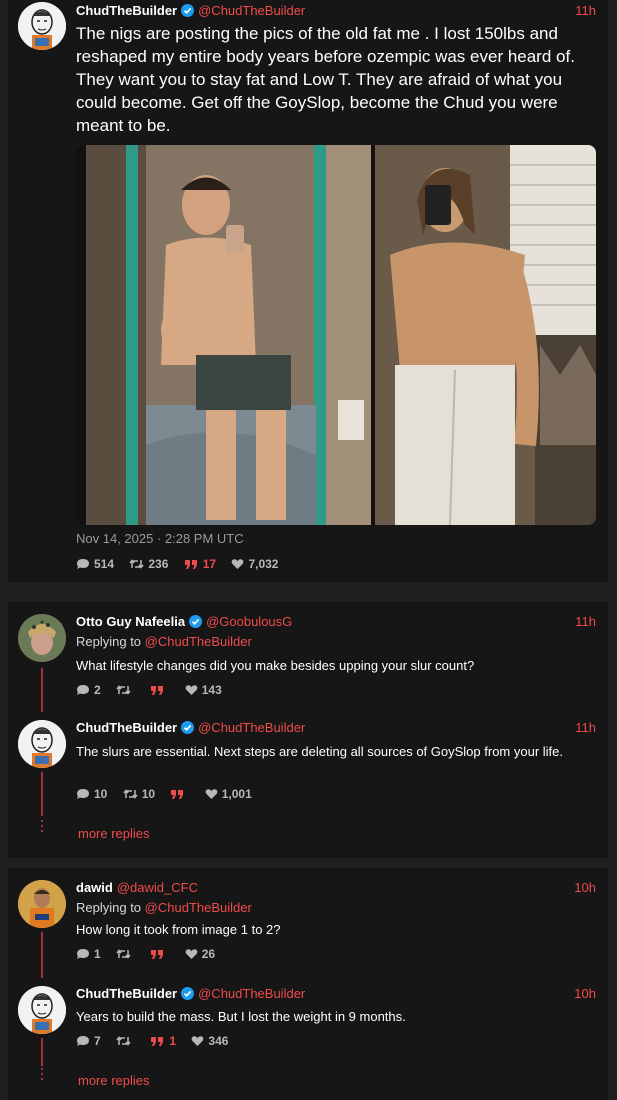  I want to click on quote-button: 1, so click(163, 1041).